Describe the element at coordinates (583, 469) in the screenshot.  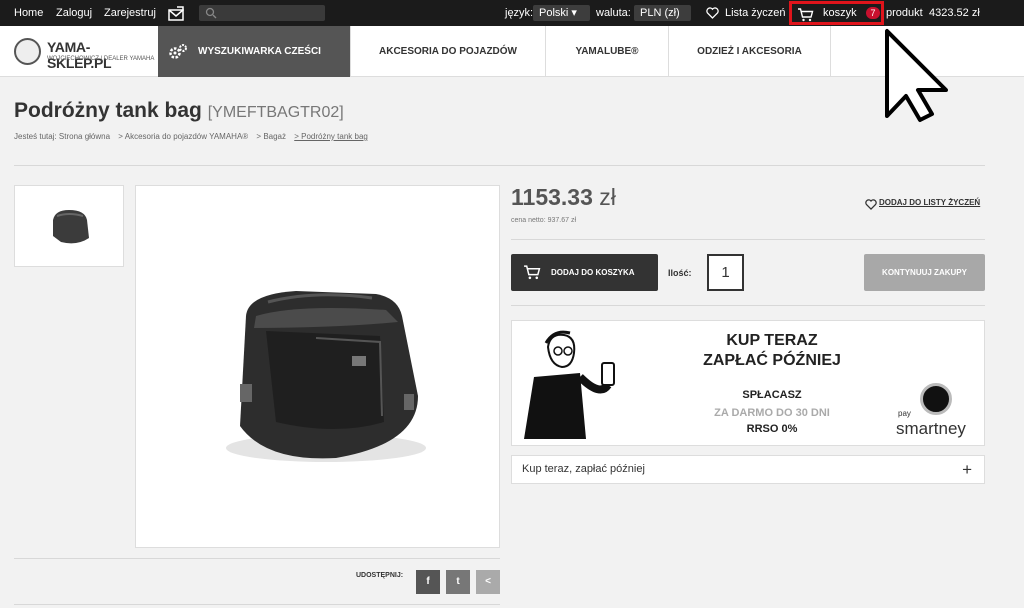
I see `accordion-label: Kup teraz, zapłać później` at that location.